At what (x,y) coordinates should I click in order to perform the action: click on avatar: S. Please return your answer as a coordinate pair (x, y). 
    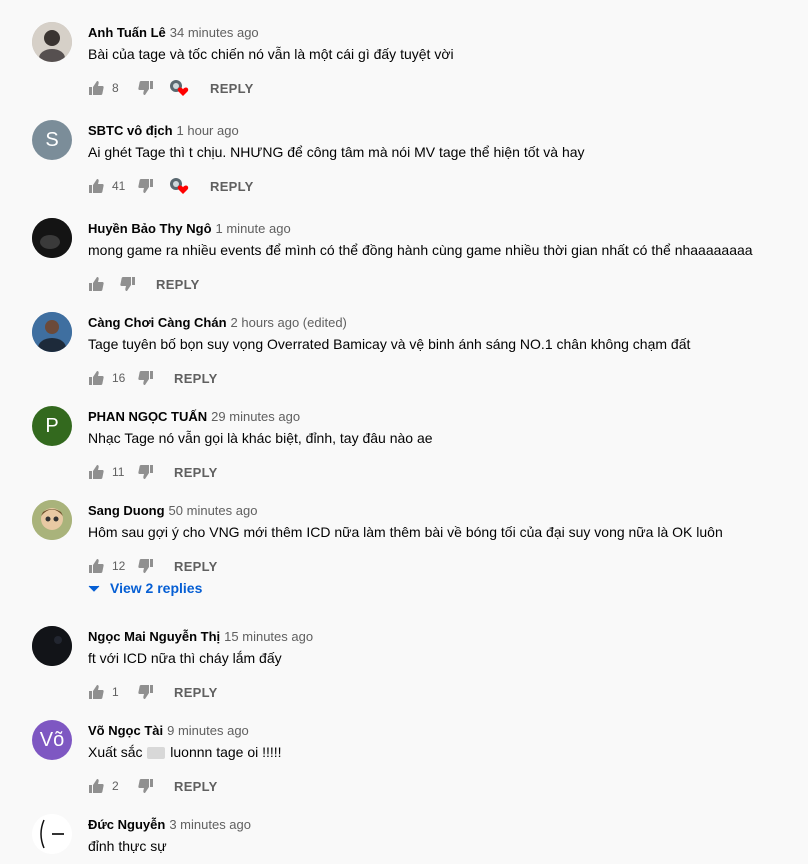
    Looking at the image, I should click on (52, 140).